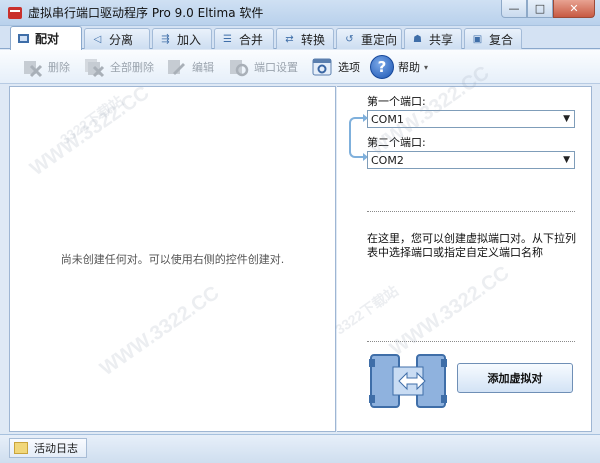 This screenshot has height=463, width=600. Describe the element at coordinates (118, 67) in the screenshot. I see `delete-all-button: 全部删除` at that location.